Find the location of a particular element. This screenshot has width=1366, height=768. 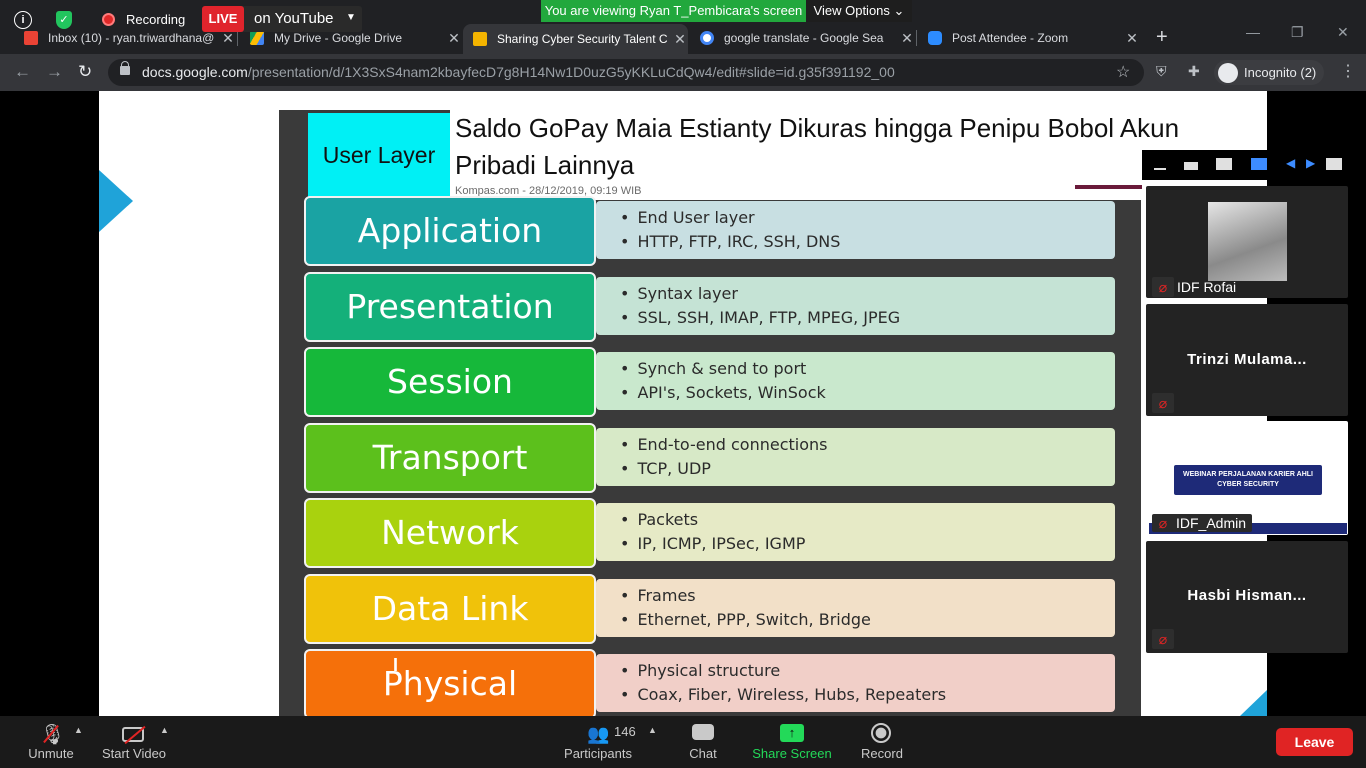

news-accent-strip is located at coordinates (1108, 187).